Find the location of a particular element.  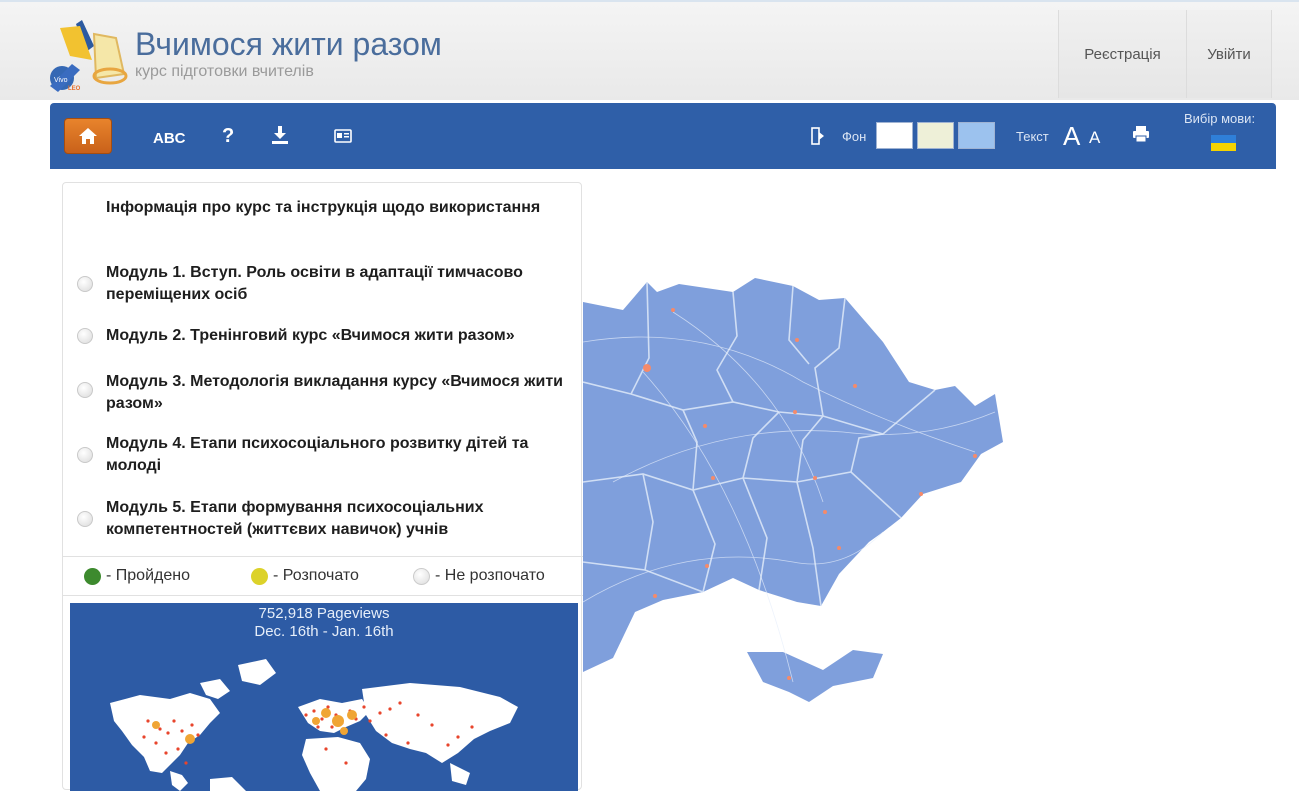

pageviews-period: Dec. 16th - Jan. 16th is located at coordinates (324, 631).